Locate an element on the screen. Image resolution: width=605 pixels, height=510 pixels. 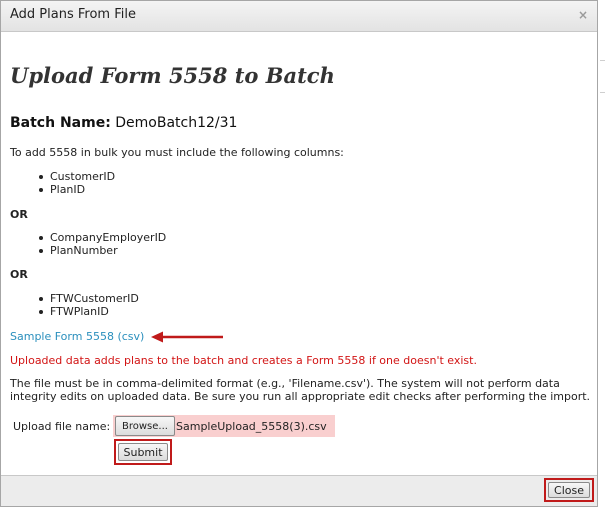
list-item: FTWPlanID is located at coordinates (89, 311).